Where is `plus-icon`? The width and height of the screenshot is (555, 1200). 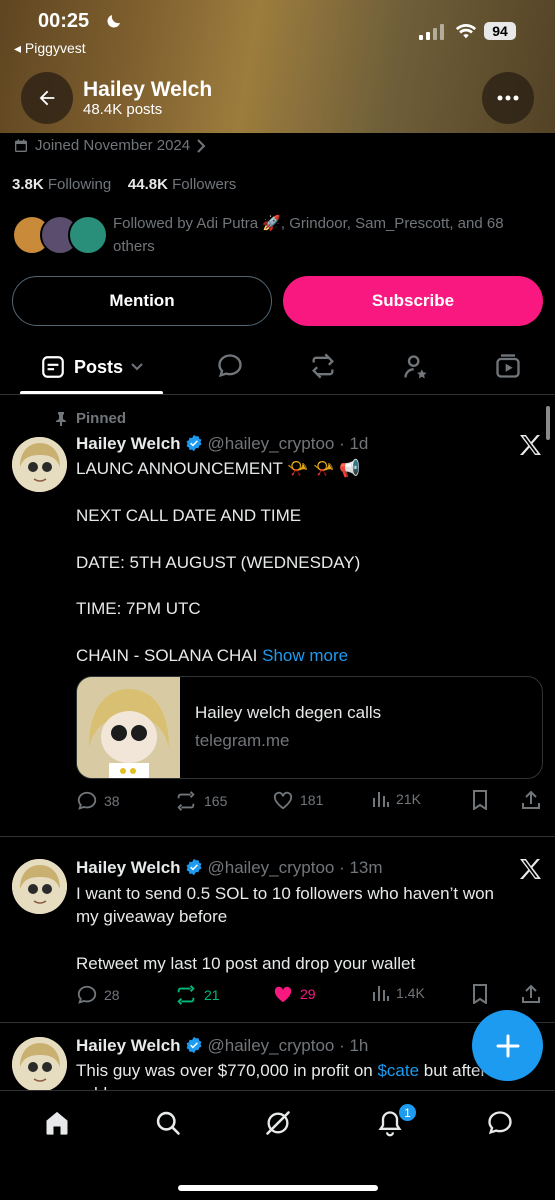 plus-icon is located at coordinates (507, 1045).